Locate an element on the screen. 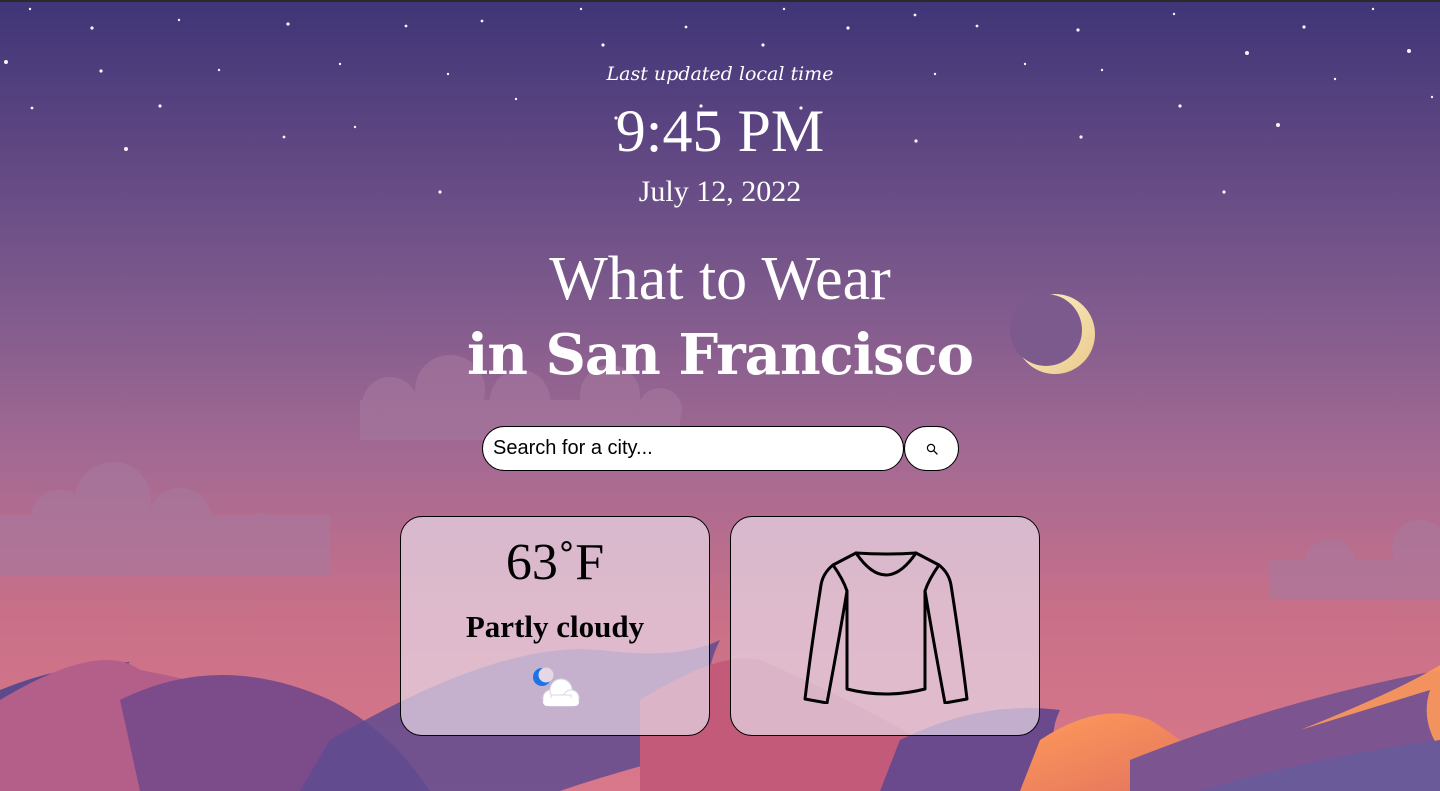 This screenshot has height=791, width=1440. last-updated-label: Last updated local time is located at coordinates (720, 74).